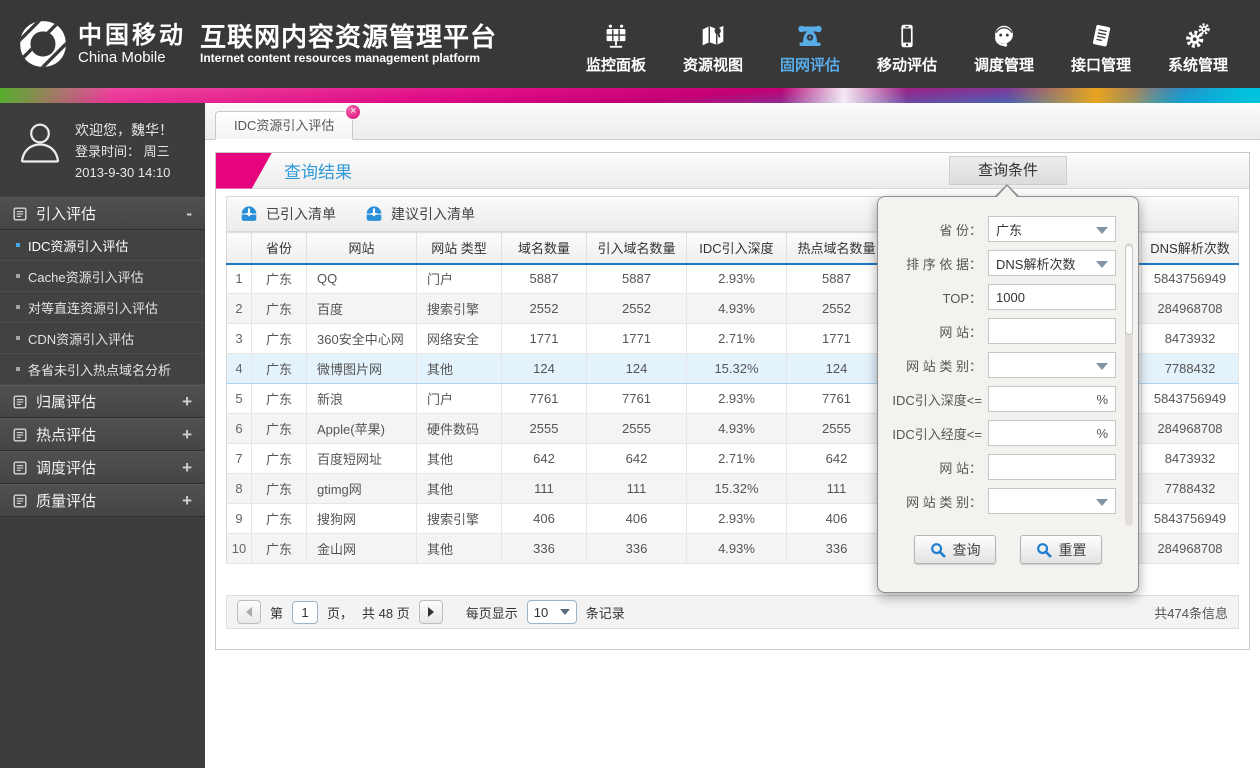  What do you see at coordinates (459, 248) in the screenshot?
I see `col-header: 网站 类型` at bounding box center [459, 248].